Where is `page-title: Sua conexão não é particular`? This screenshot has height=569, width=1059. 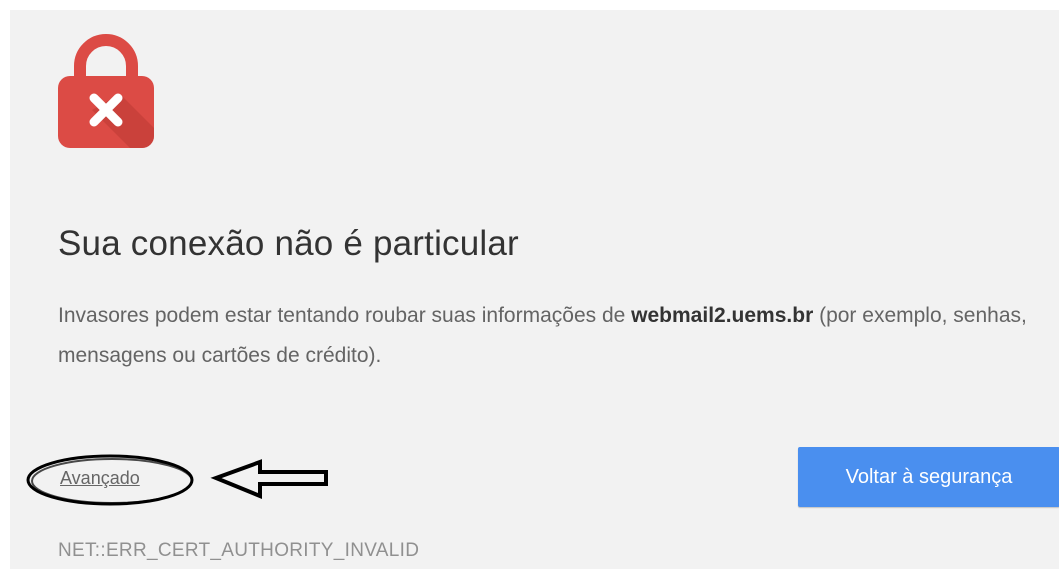
page-title: Sua conexão não é particular is located at coordinates (288, 243).